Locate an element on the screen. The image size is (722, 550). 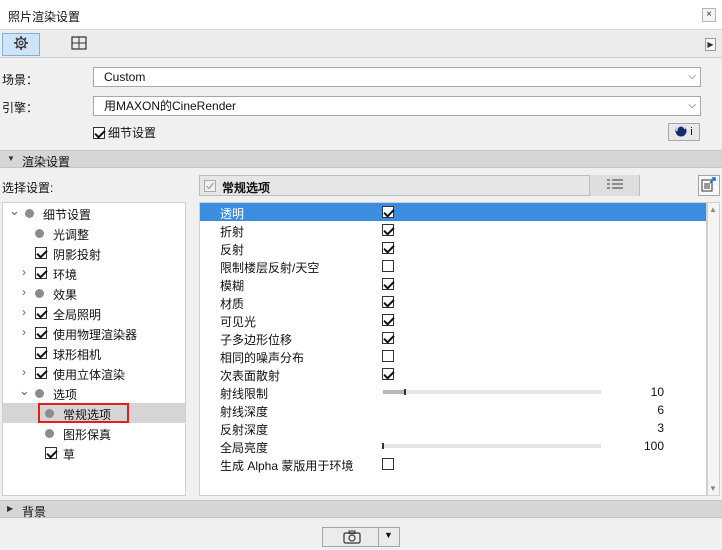
property-row: 反射深度 3 is located at coordinates (453, 428).